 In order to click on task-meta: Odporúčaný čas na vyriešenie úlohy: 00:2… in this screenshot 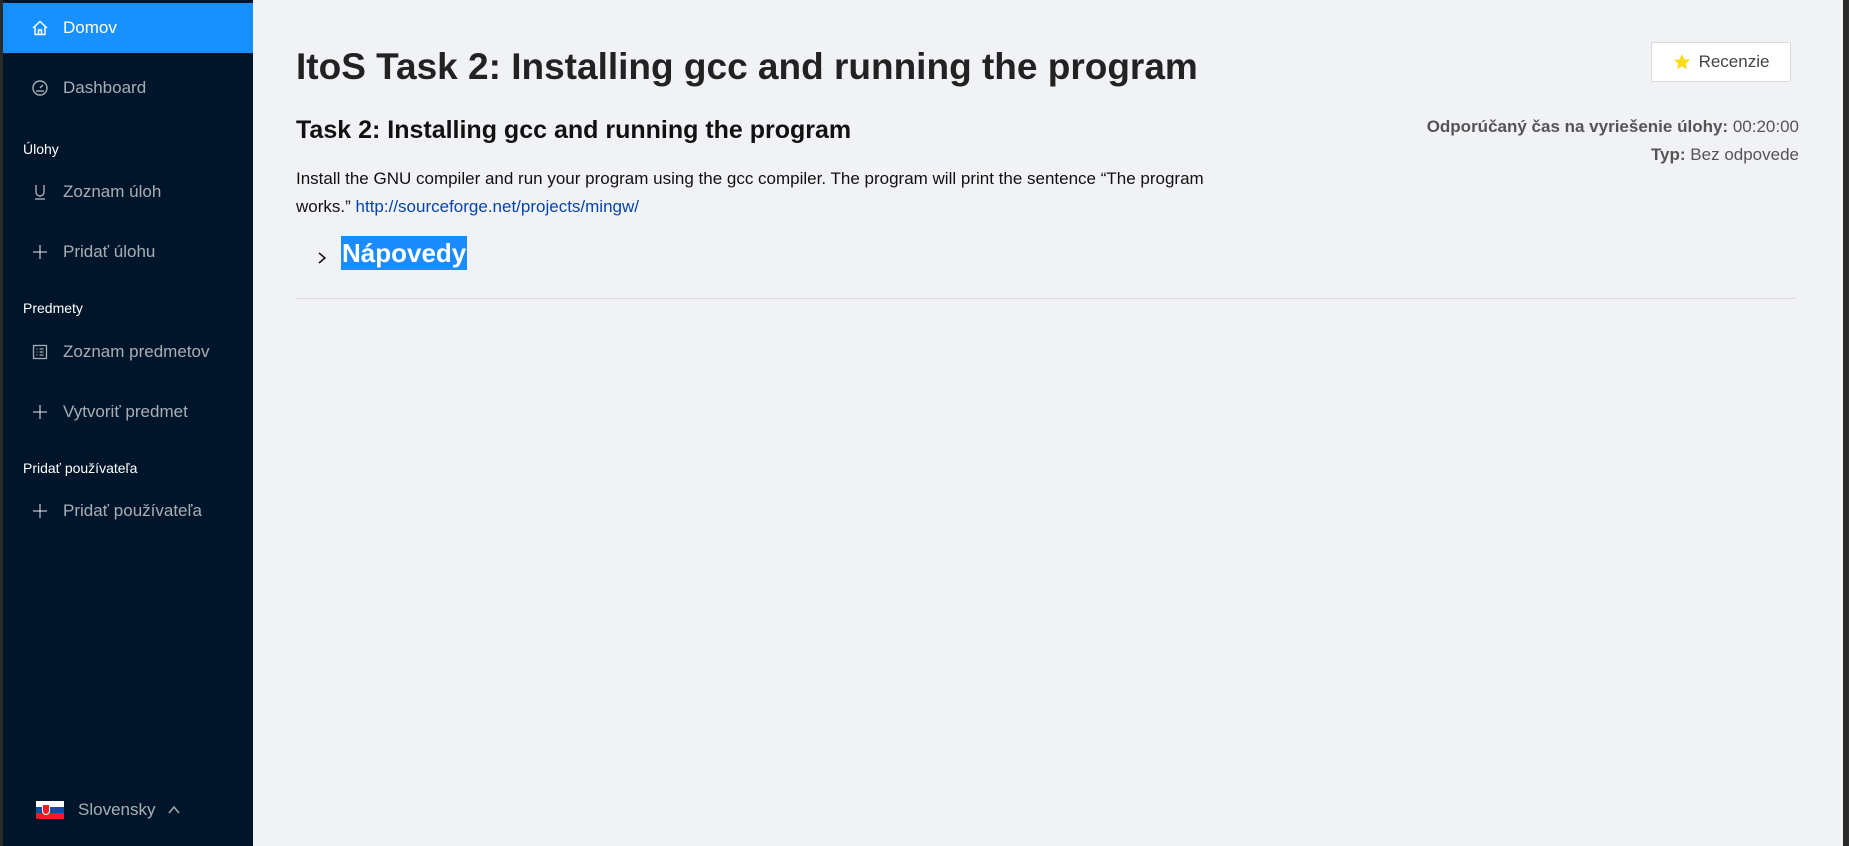, I will do `click(1613, 141)`.